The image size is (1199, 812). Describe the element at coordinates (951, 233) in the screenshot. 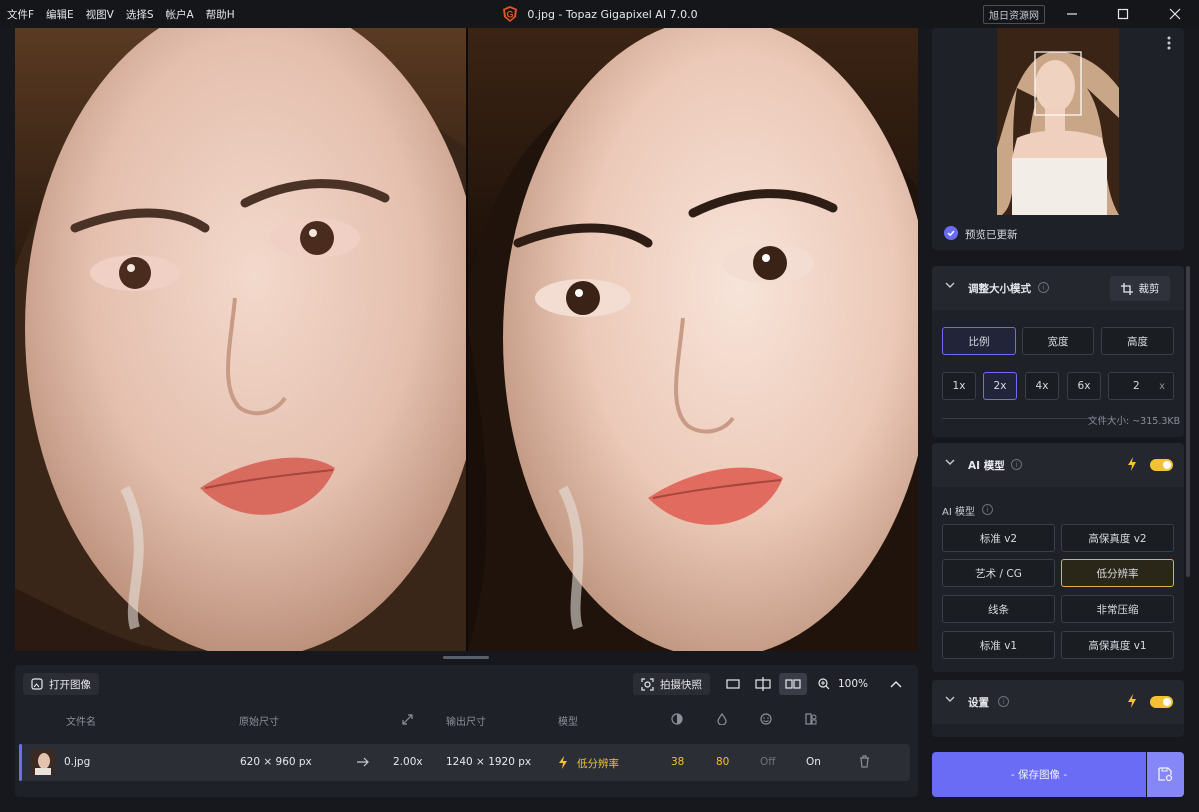

I see `check-circle-icon` at that location.